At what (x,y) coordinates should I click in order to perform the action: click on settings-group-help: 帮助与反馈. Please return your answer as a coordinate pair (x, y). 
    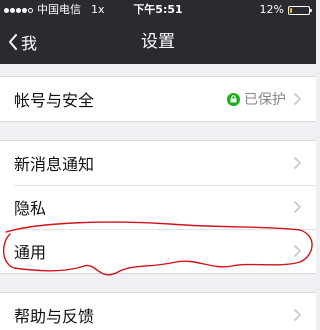
    Looking at the image, I should click on (158, 311).